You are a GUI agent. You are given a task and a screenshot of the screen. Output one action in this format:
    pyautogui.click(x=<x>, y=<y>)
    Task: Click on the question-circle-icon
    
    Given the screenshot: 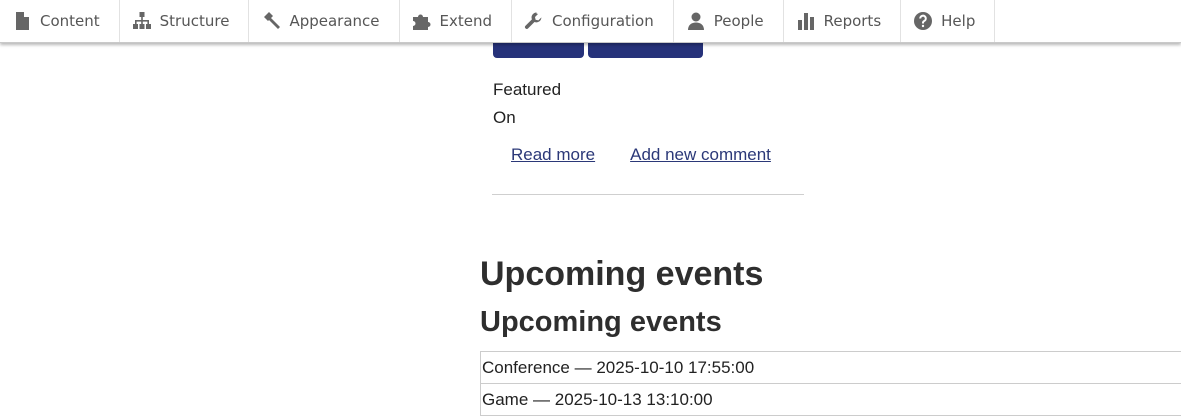 What is the action you would take?
    pyautogui.click(x=923, y=21)
    